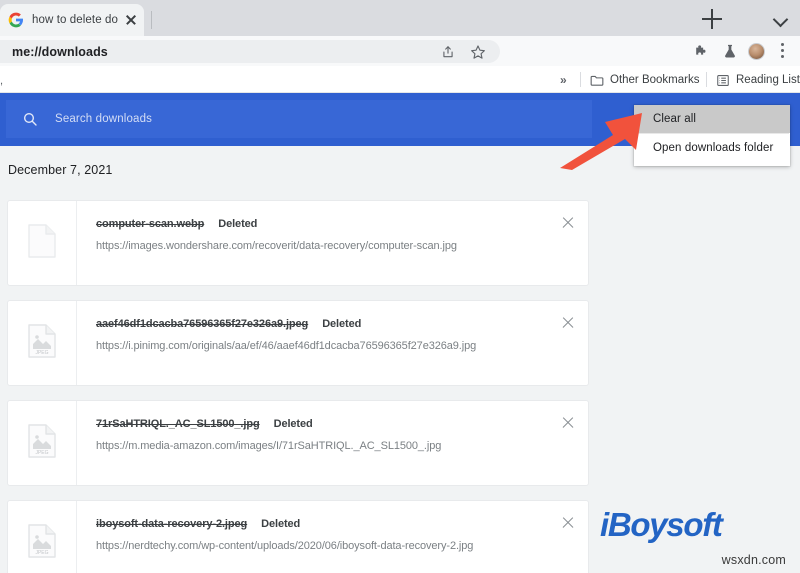 The width and height of the screenshot is (800, 573). What do you see at coordinates (150, 224) in the screenshot?
I see `download-filename: computer-scan.webp` at bounding box center [150, 224].